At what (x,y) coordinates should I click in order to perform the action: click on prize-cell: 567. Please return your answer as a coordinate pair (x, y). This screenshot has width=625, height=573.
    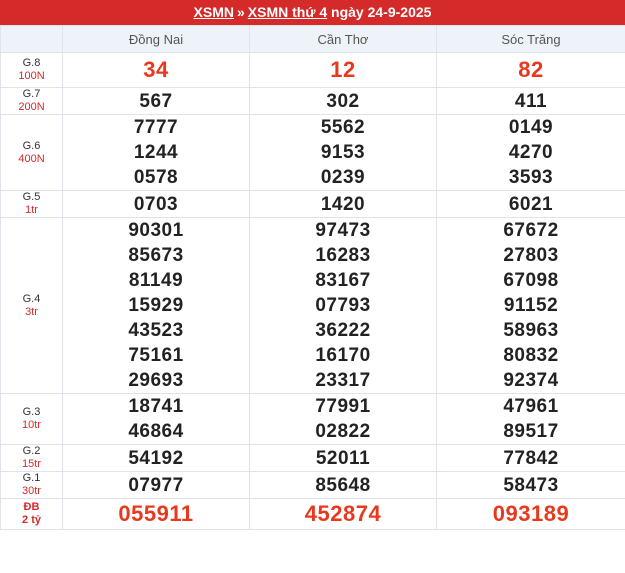
    Looking at the image, I should click on (156, 101).